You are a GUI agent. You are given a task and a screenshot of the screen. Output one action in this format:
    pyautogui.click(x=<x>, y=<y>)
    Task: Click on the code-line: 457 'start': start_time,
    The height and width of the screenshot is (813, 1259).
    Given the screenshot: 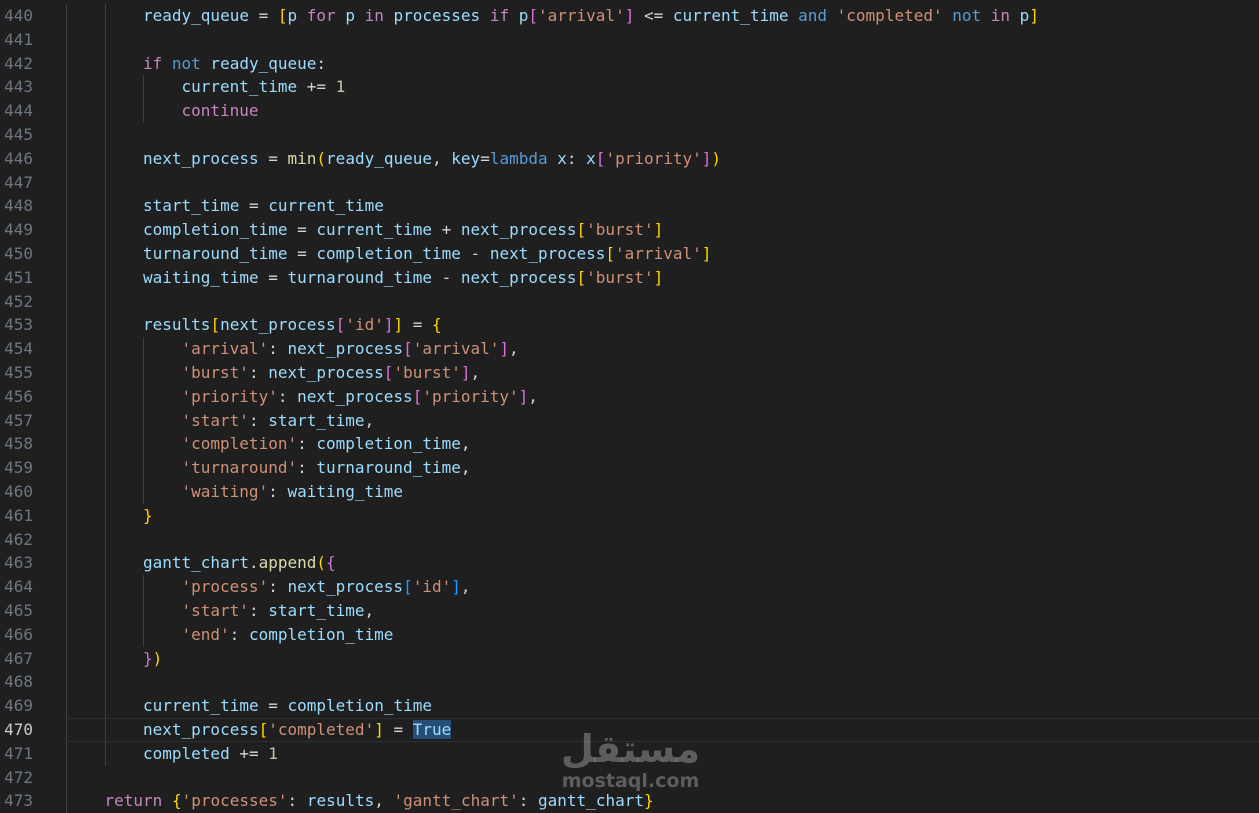 What is the action you would take?
    pyautogui.click(x=629, y=420)
    